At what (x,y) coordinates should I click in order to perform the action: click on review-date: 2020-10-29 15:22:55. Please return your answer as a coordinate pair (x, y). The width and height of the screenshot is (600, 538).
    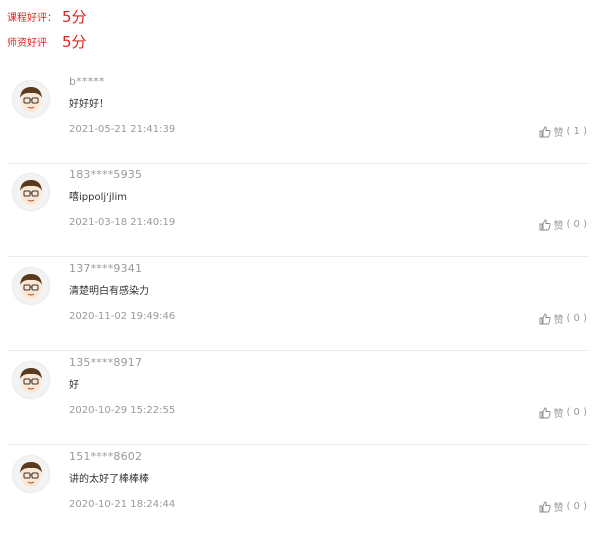
    Looking at the image, I should click on (122, 410).